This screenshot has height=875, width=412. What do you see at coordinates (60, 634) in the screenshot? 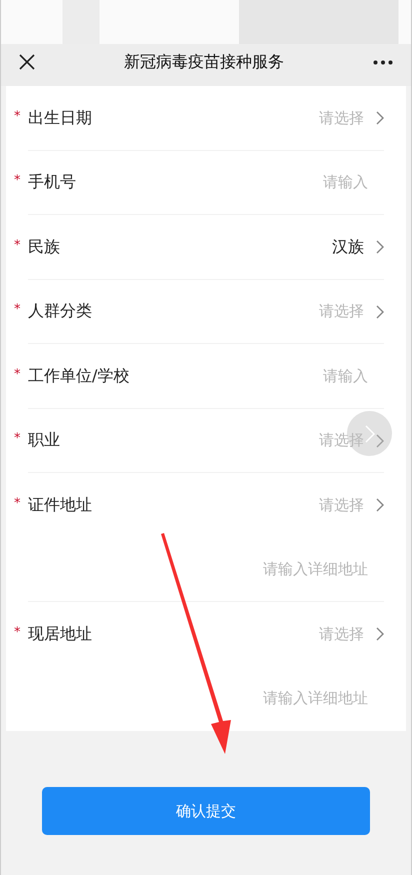
I see `field-label: 现居地址` at bounding box center [60, 634].